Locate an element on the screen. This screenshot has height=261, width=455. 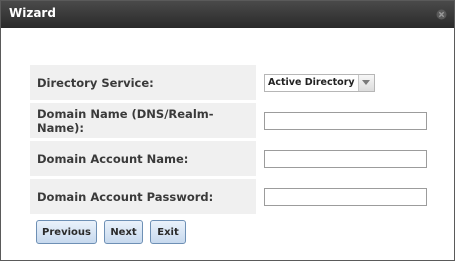
wizard-buttons: Previous Next Exit is located at coordinates (111, 232).